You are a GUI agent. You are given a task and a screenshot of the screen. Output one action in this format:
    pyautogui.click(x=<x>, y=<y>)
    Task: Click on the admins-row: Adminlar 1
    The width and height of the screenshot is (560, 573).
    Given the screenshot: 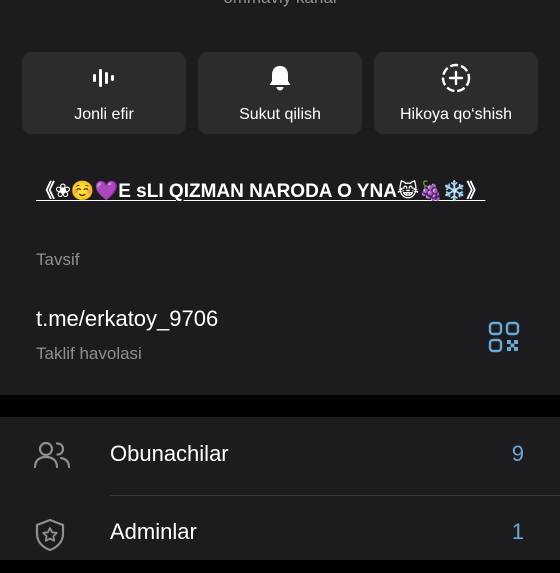 What is the action you would take?
    pyautogui.click(x=280, y=534)
    